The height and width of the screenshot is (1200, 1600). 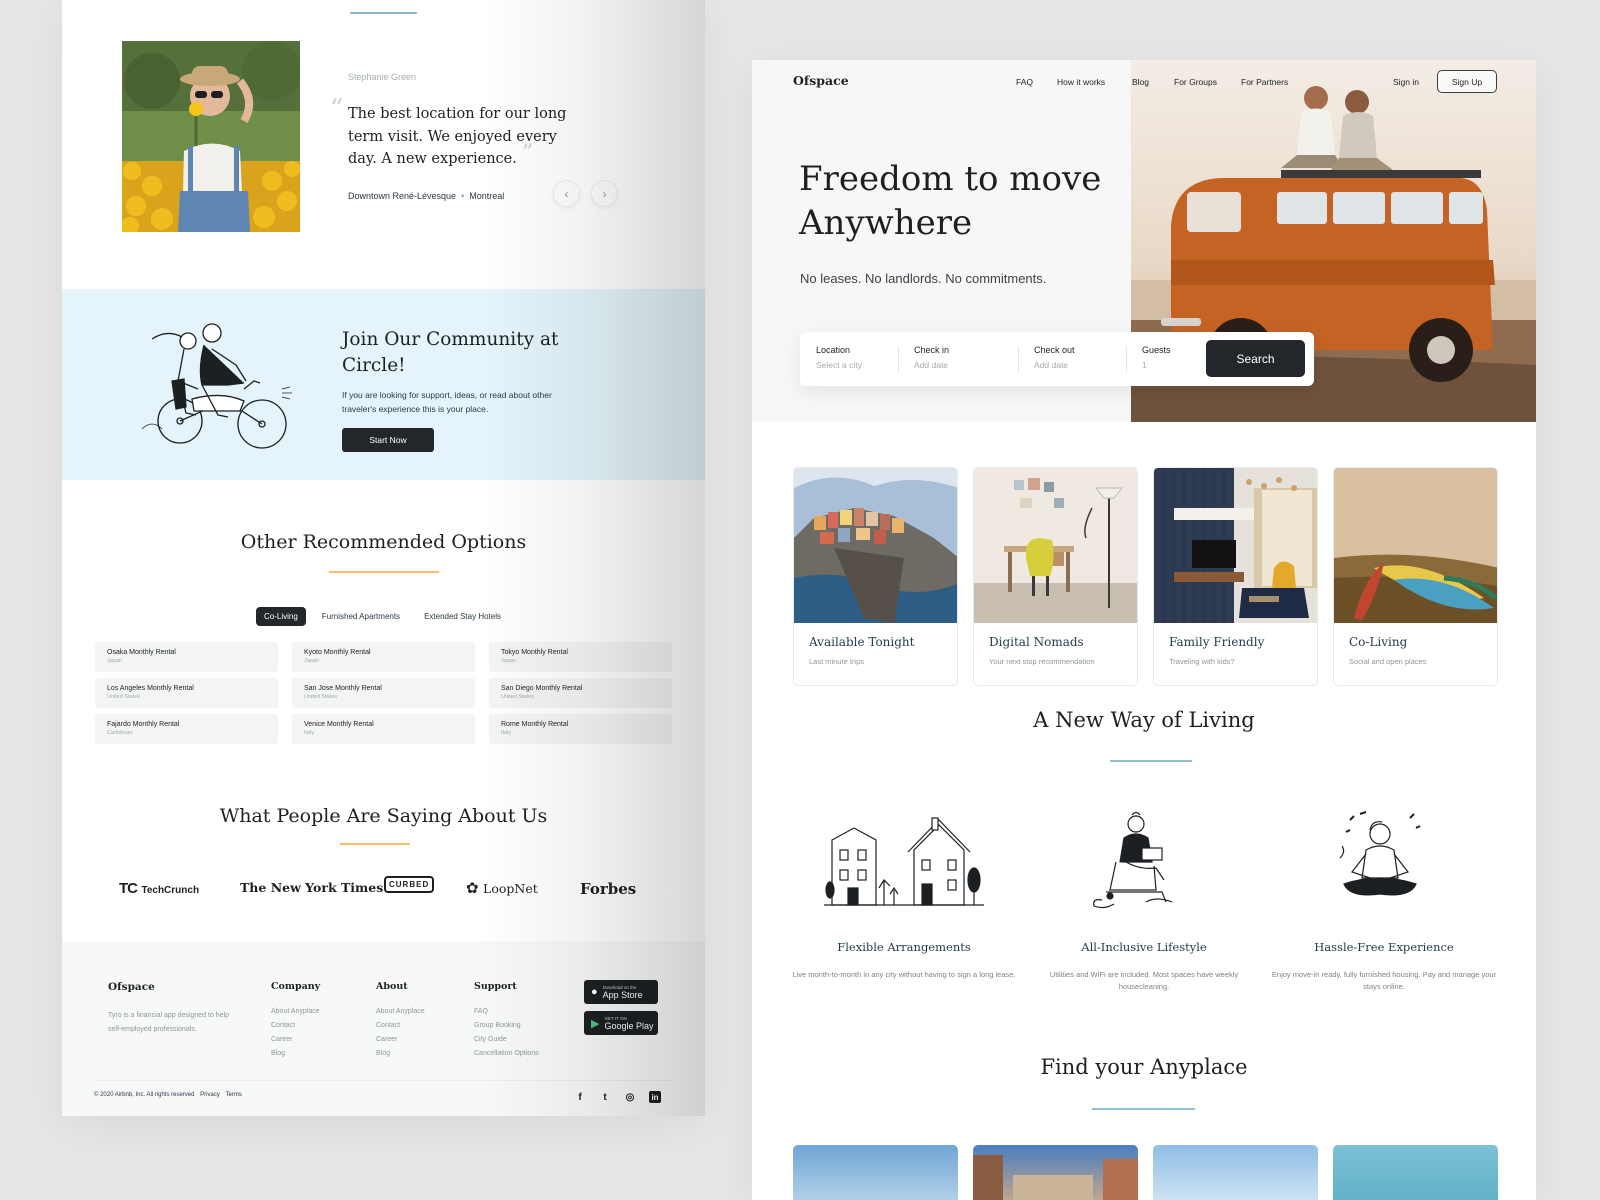 What do you see at coordinates (506, 1054) in the screenshot?
I see `footer-link: Cancellation Options` at bounding box center [506, 1054].